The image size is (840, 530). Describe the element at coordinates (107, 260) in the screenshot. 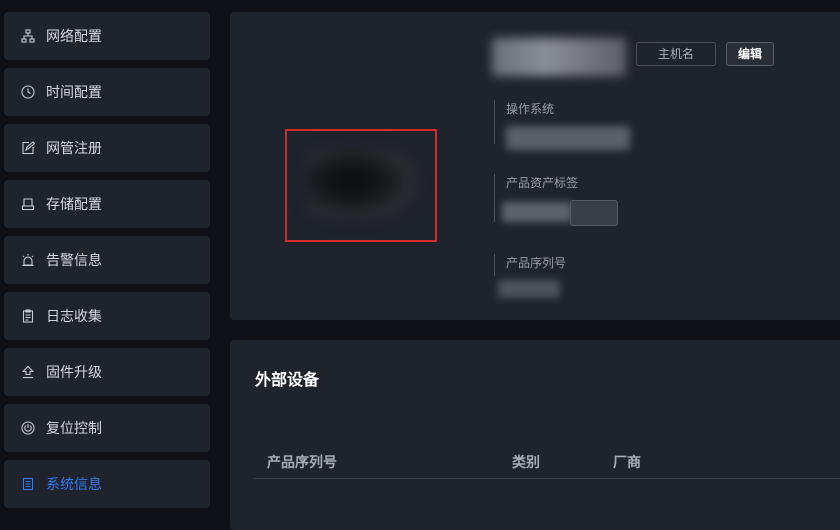

I see `sidebar-item-alarm-info: 告警信息` at that location.